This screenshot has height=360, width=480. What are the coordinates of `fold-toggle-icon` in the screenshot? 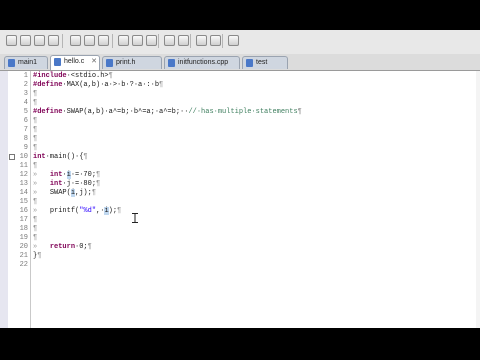 It's located at (12, 157).